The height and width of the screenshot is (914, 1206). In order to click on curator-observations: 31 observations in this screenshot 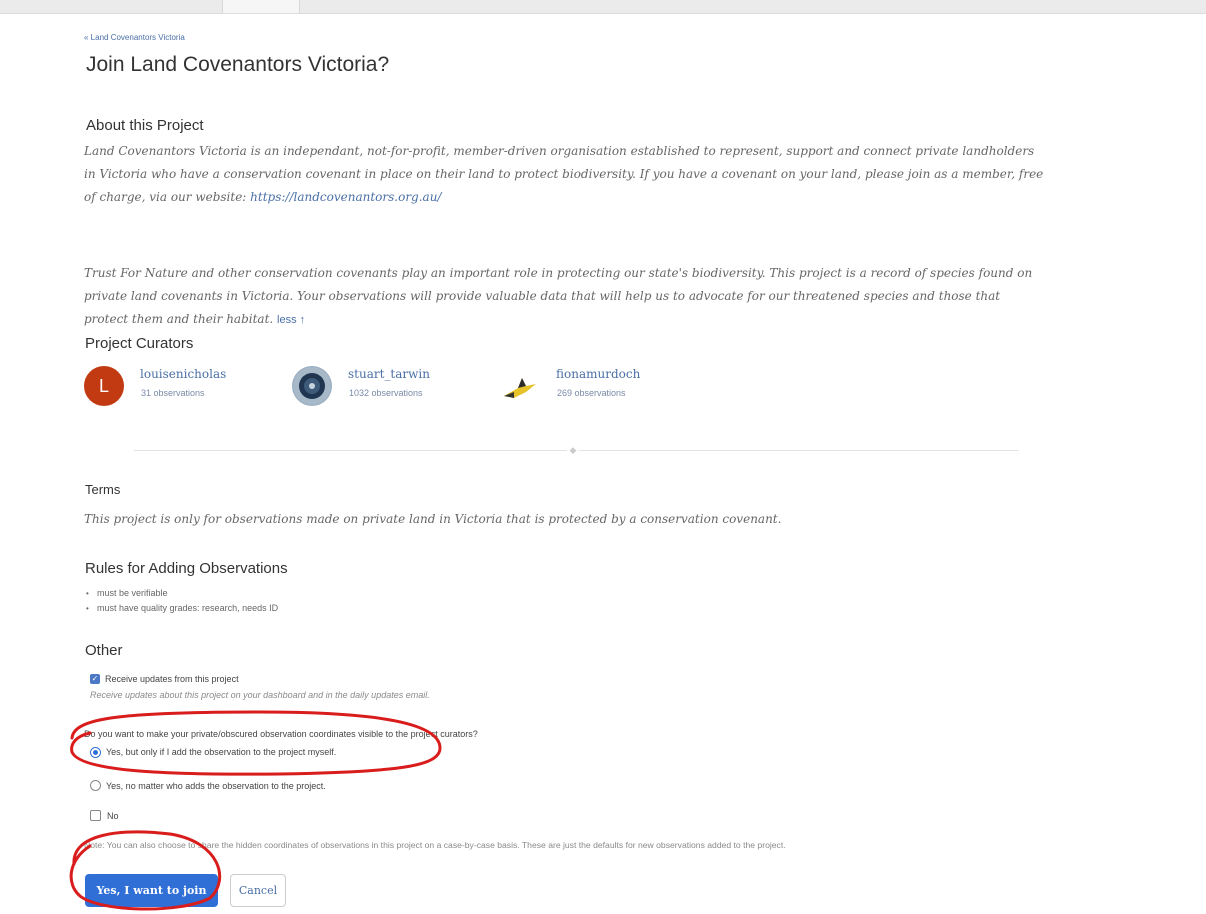, I will do `click(173, 393)`.